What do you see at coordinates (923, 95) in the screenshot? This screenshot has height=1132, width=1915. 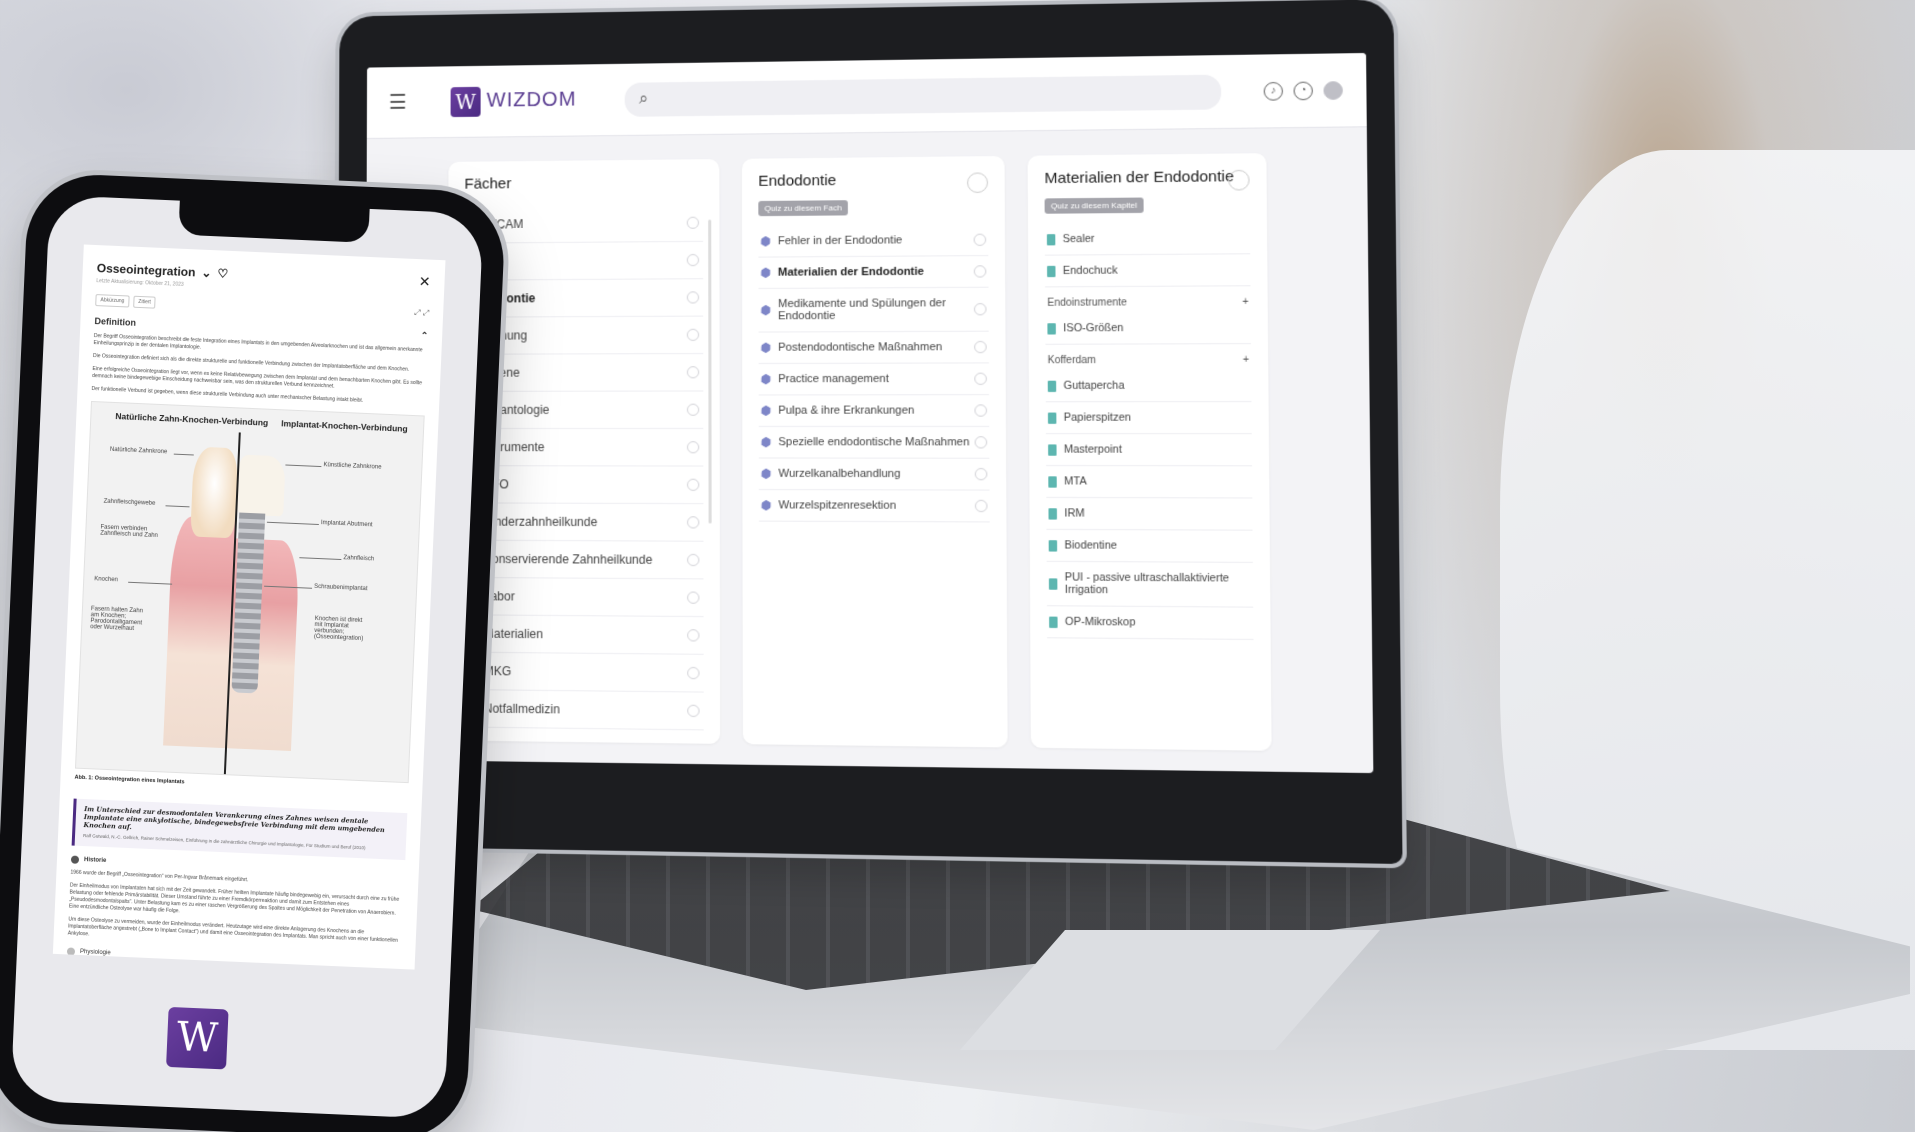 I see `search-input: ⌕` at bounding box center [923, 95].